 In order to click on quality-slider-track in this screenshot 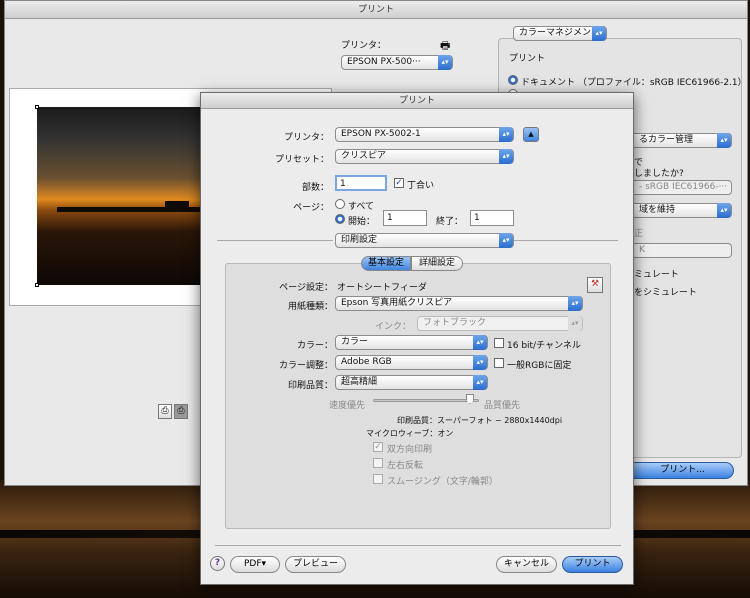, I will do `click(426, 400)`.